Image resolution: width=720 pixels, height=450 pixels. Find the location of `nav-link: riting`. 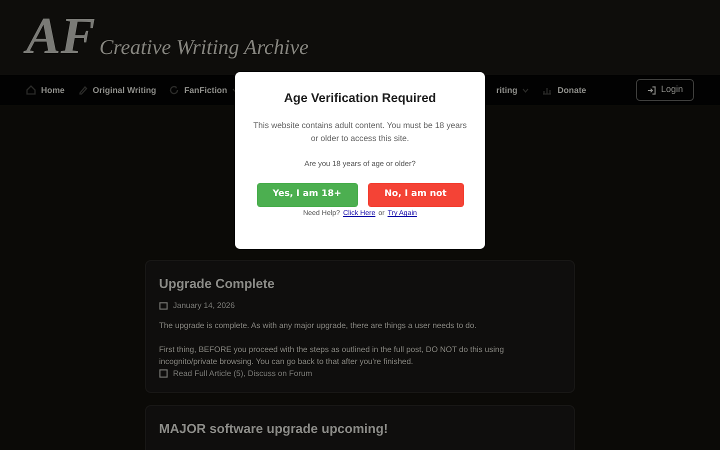

nav-link: riting is located at coordinates (513, 90).